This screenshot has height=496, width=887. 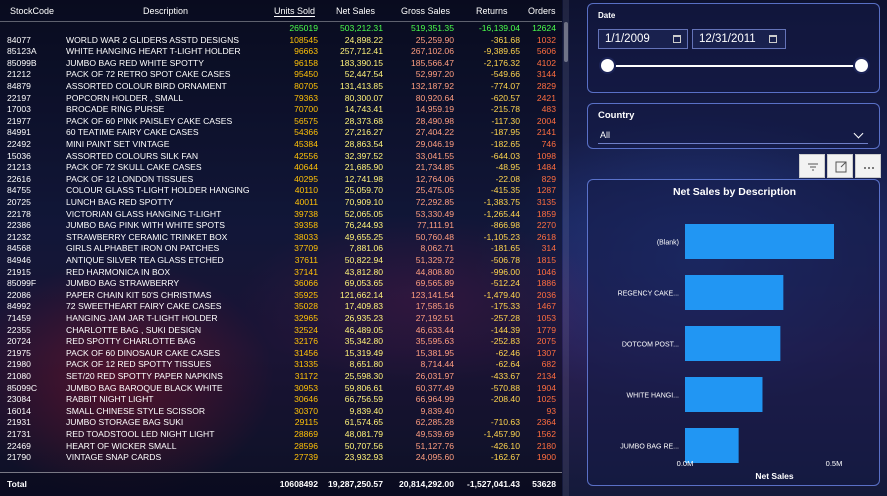 I want to click on cell-description: ASSORTED COLOUR BIRD ORNAMENT, so click(x=146, y=86).